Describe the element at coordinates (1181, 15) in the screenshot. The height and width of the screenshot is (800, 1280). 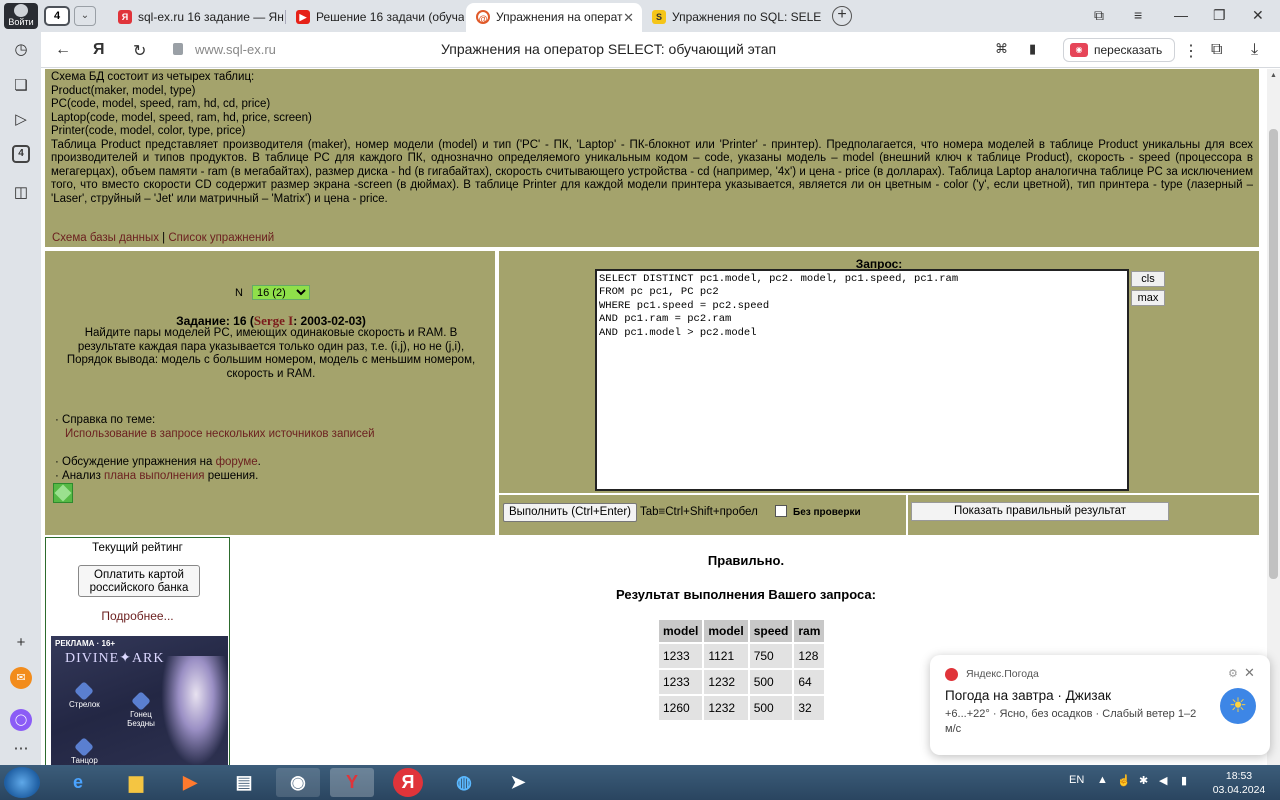
I see `minimize-icon: —` at that location.